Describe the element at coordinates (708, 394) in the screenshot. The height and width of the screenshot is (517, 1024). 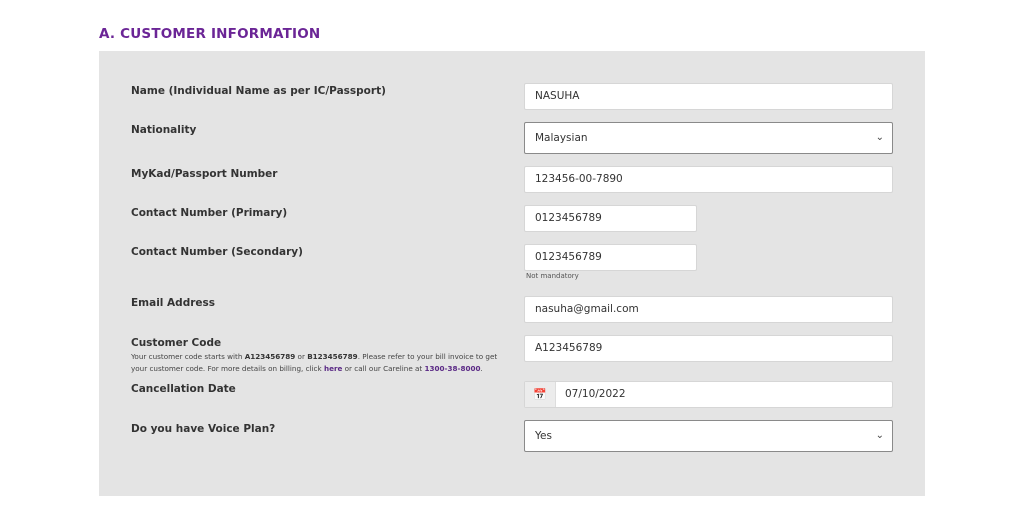
I see `cancellation-date-input: 📅 07/10/2022` at that location.